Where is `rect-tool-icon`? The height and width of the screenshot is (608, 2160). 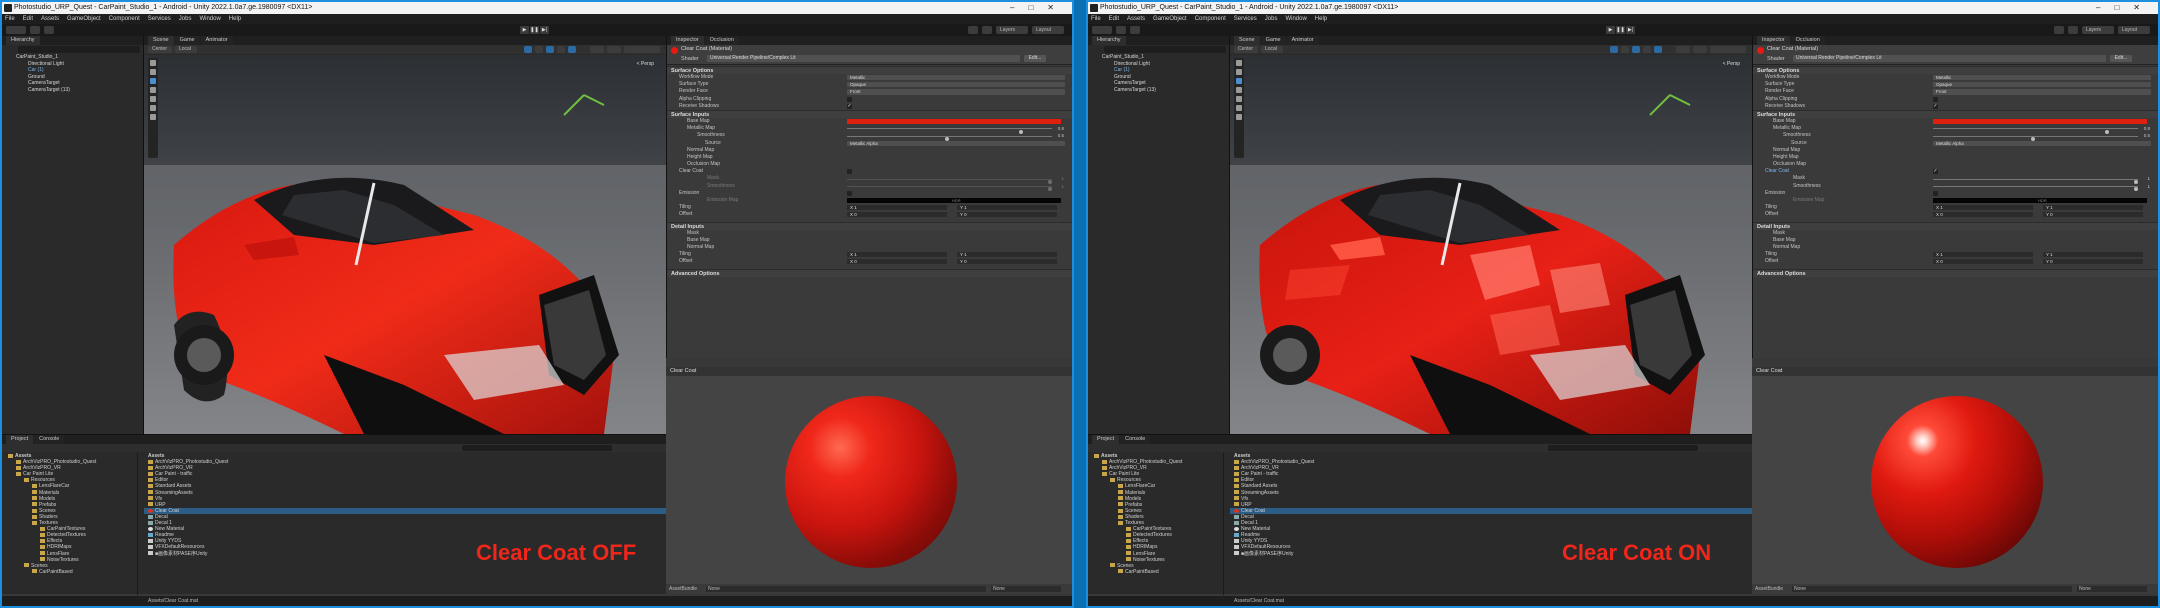
rect-tool-icon is located at coordinates (1239, 99).